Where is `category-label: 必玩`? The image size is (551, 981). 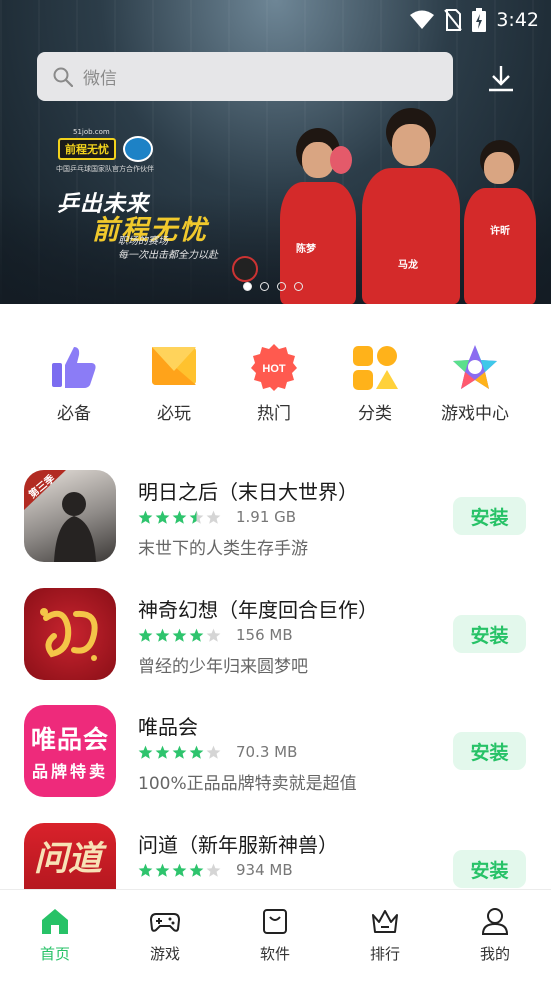
category-label: 必玩 is located at coordinates (174, 414).